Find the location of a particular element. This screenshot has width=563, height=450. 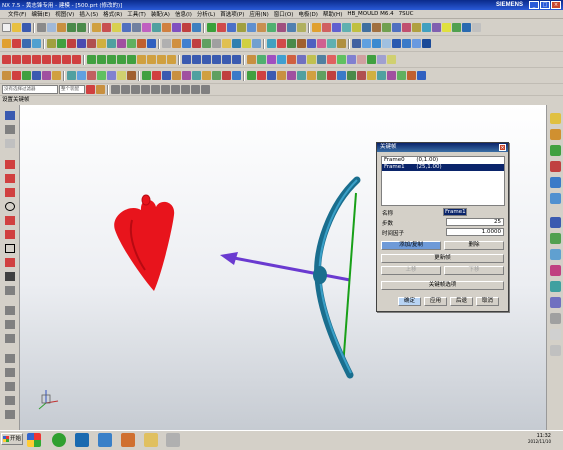

project-tool-icon is located at coordinates (10, 414).